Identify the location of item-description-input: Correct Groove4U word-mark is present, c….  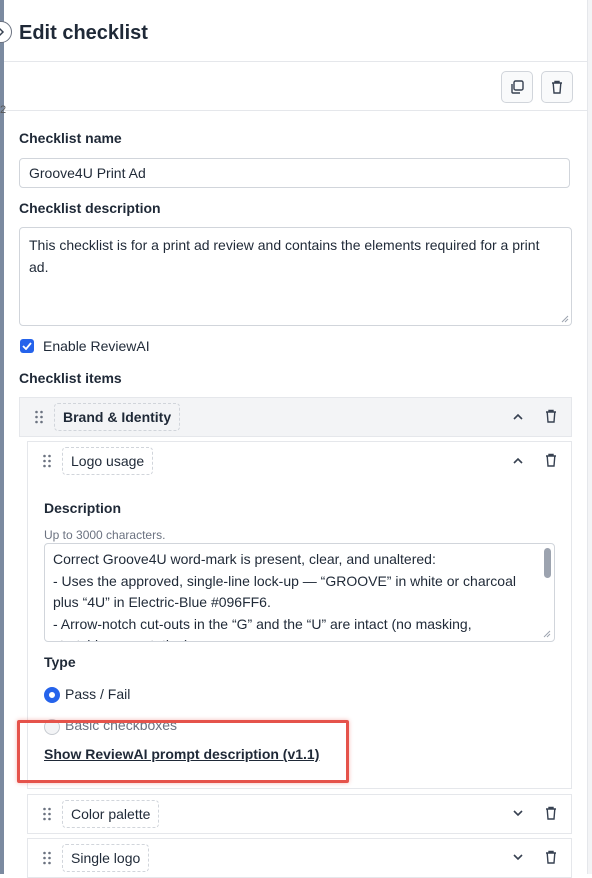
(299, 592).